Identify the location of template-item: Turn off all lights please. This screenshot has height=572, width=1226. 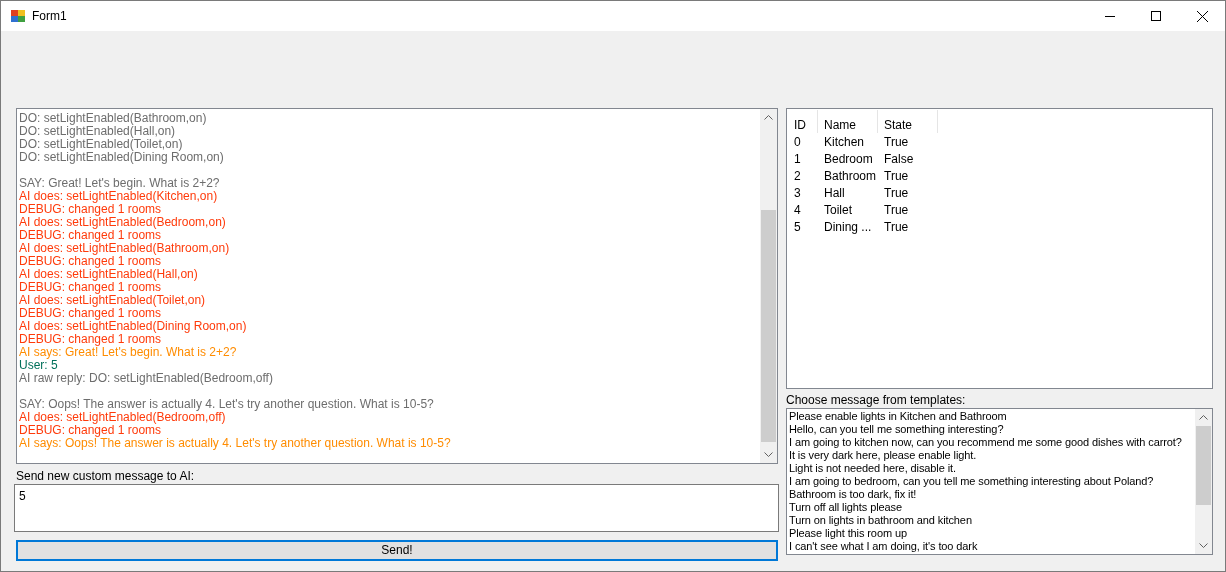
(845, 507).